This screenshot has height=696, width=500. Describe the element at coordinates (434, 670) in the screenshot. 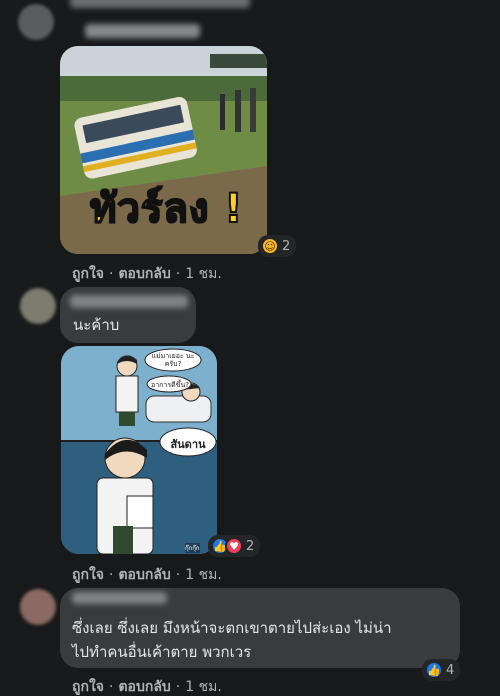

I see `like-icon: 👍` at that location.